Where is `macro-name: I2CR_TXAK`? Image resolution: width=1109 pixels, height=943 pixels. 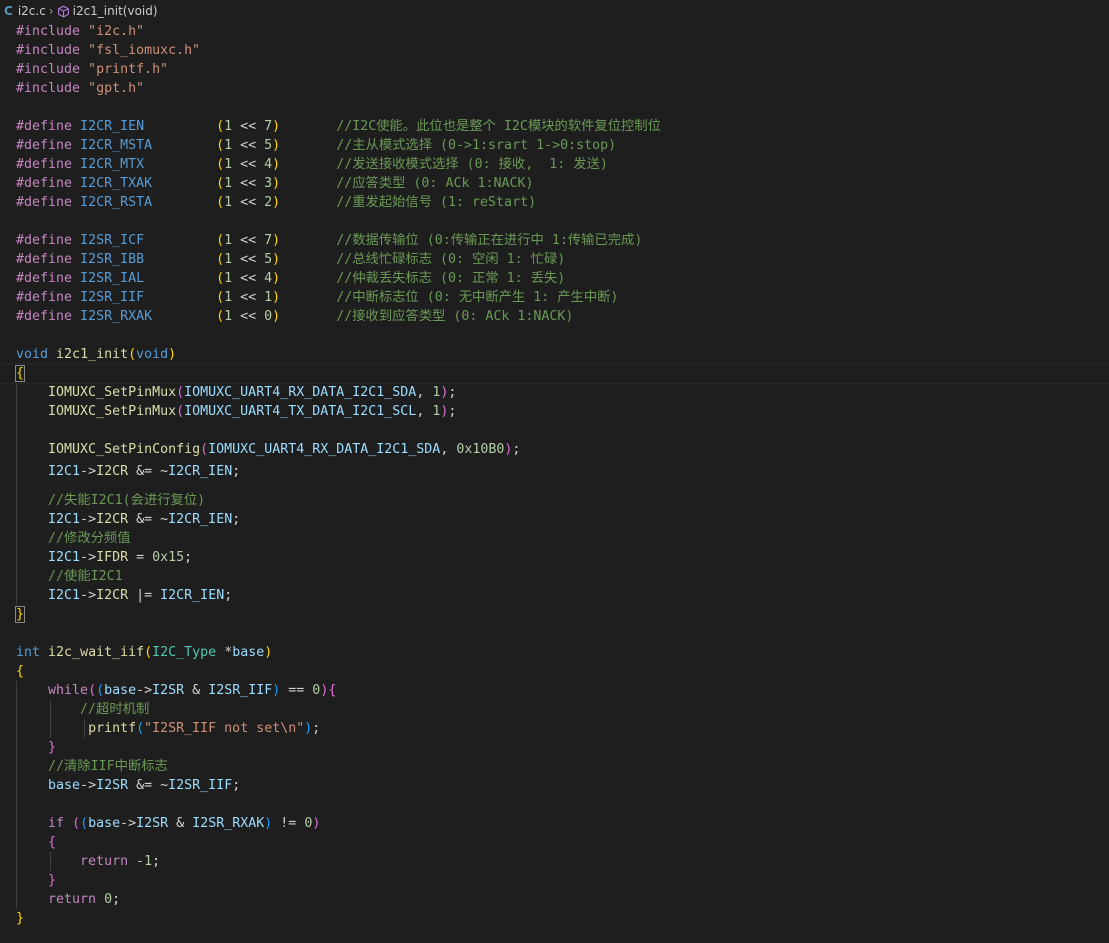
macro-name: I2CR_TXAK is located at coordinates (116, 183).